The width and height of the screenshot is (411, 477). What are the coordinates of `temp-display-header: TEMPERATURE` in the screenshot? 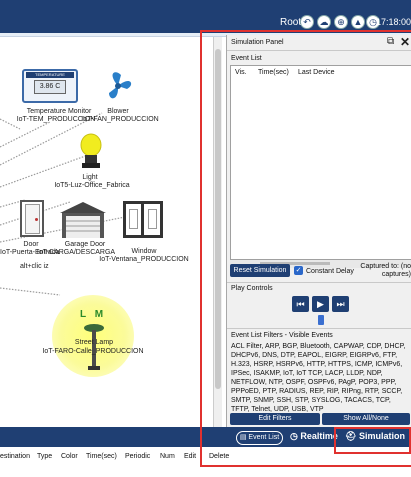 It's located at (50, 75).